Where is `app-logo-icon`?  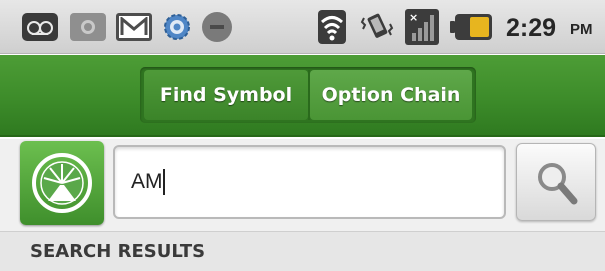
app-logo-icon is located at coordinates (62, 183).